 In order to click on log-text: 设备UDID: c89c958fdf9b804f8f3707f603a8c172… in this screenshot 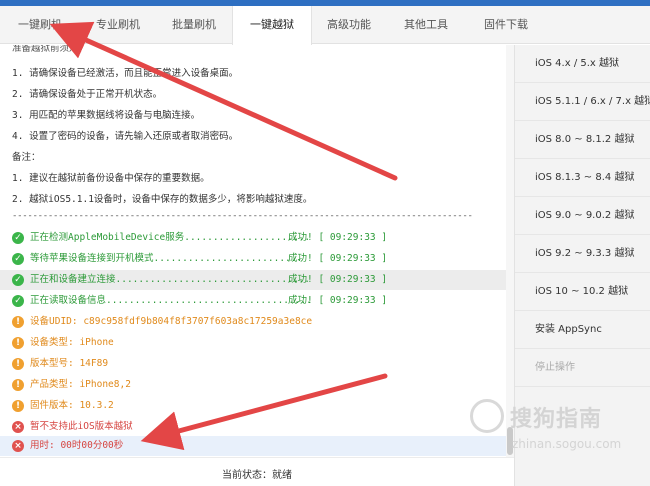, I will do `click(171, 321)`.